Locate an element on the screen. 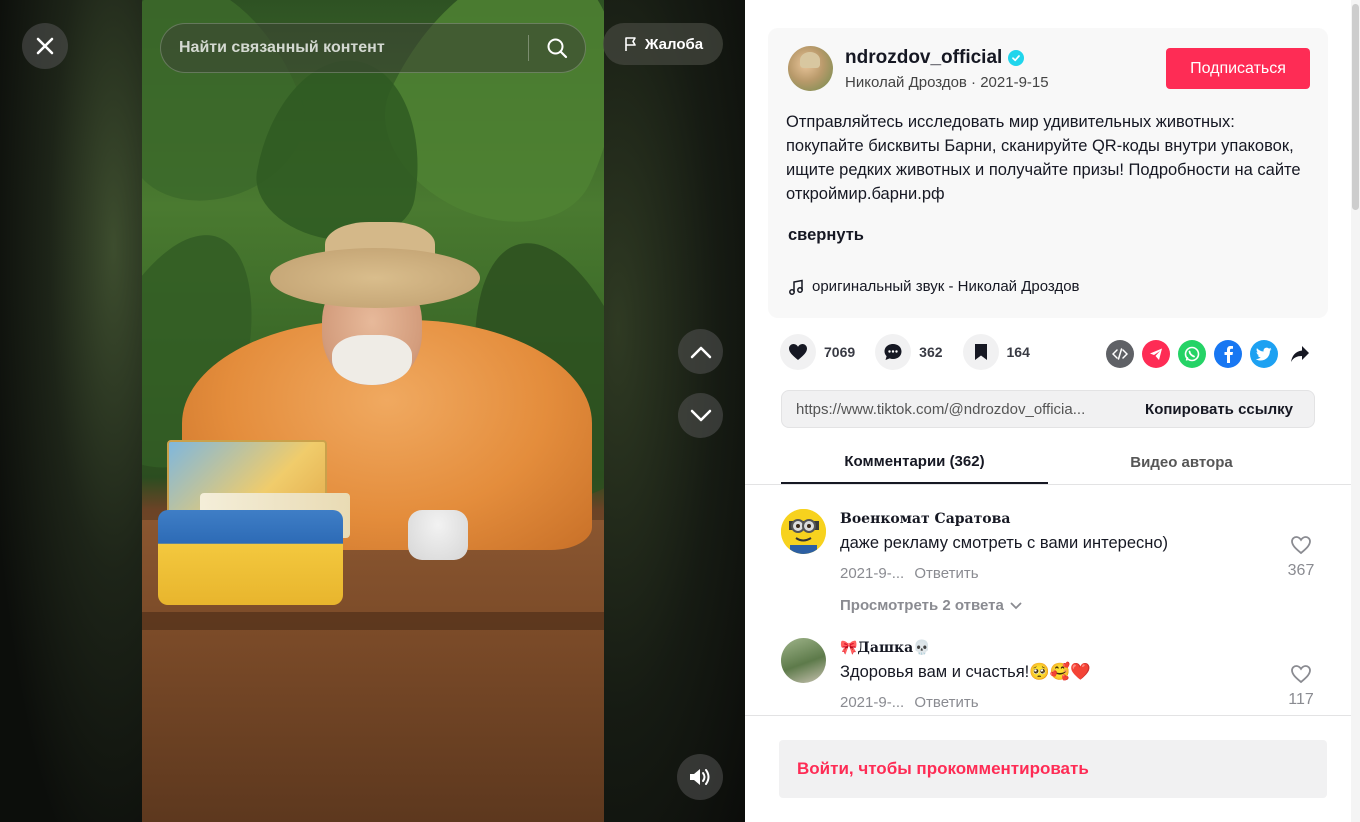 The height and width of the screenshot is (822, 1360). comments-bottom-divider is located at coordinates (1052, 715).